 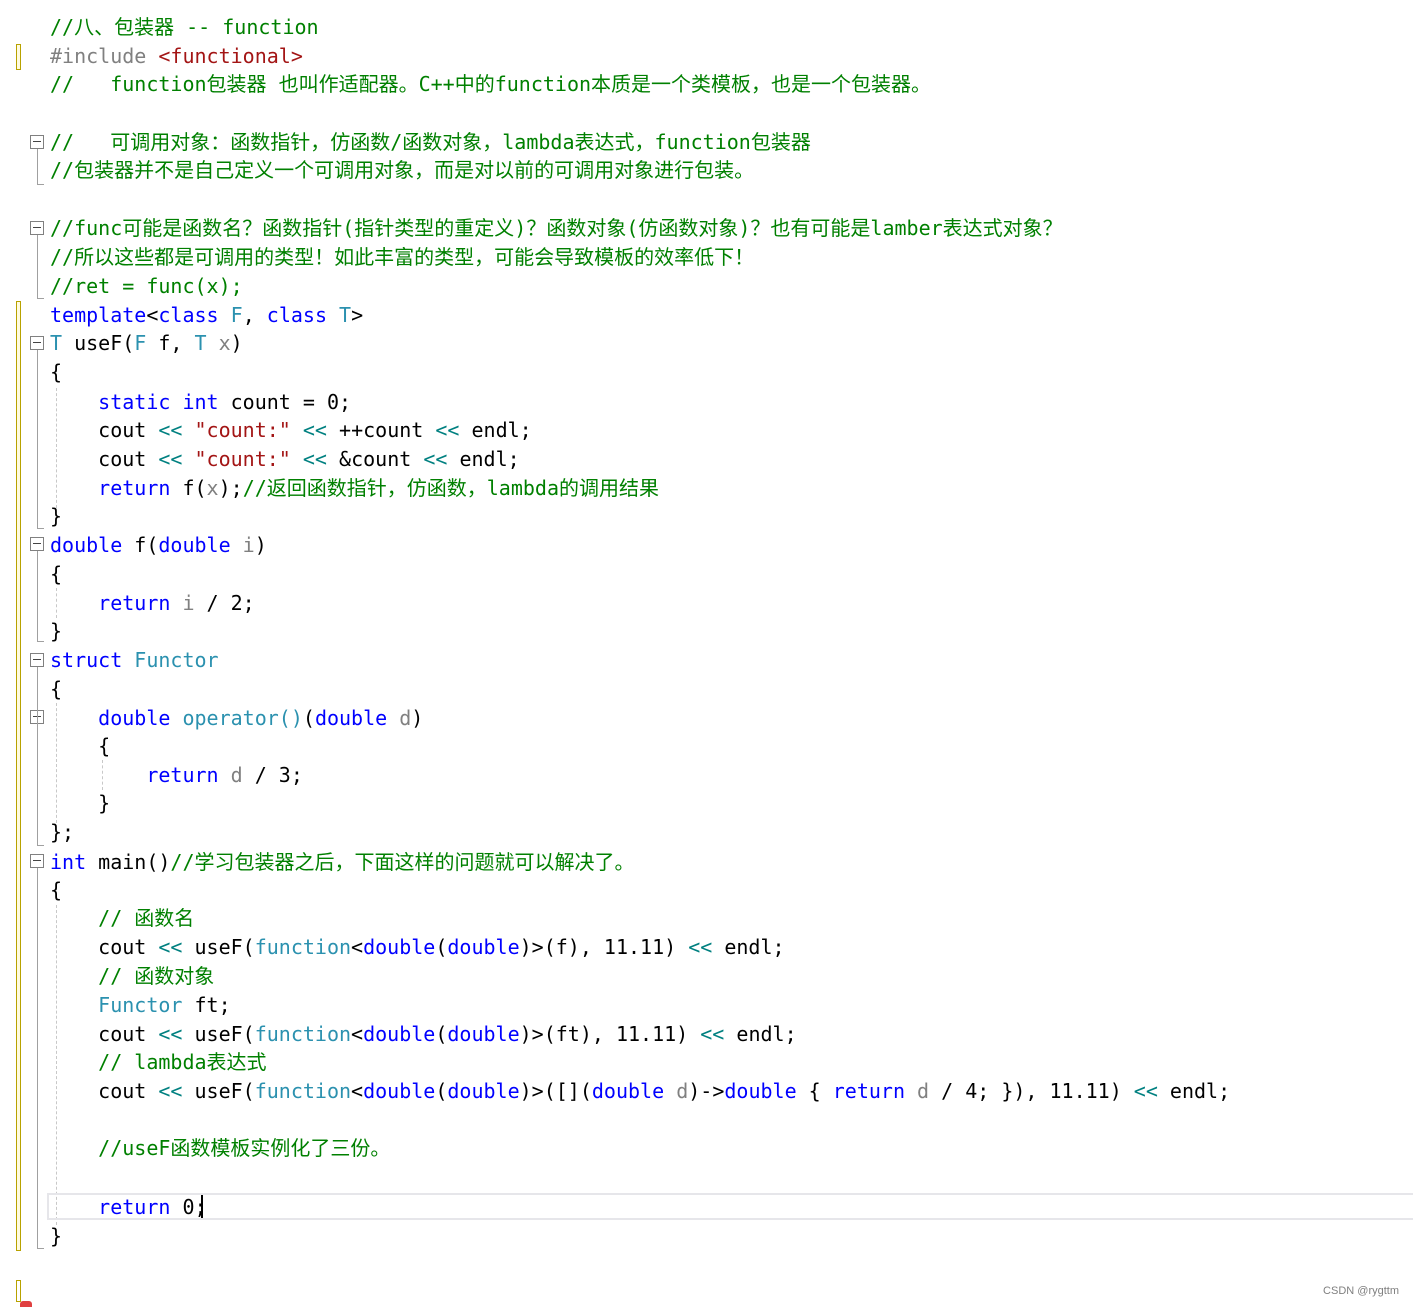 I want to click on code-line: return d / 3;, so click(x=176, y=775).